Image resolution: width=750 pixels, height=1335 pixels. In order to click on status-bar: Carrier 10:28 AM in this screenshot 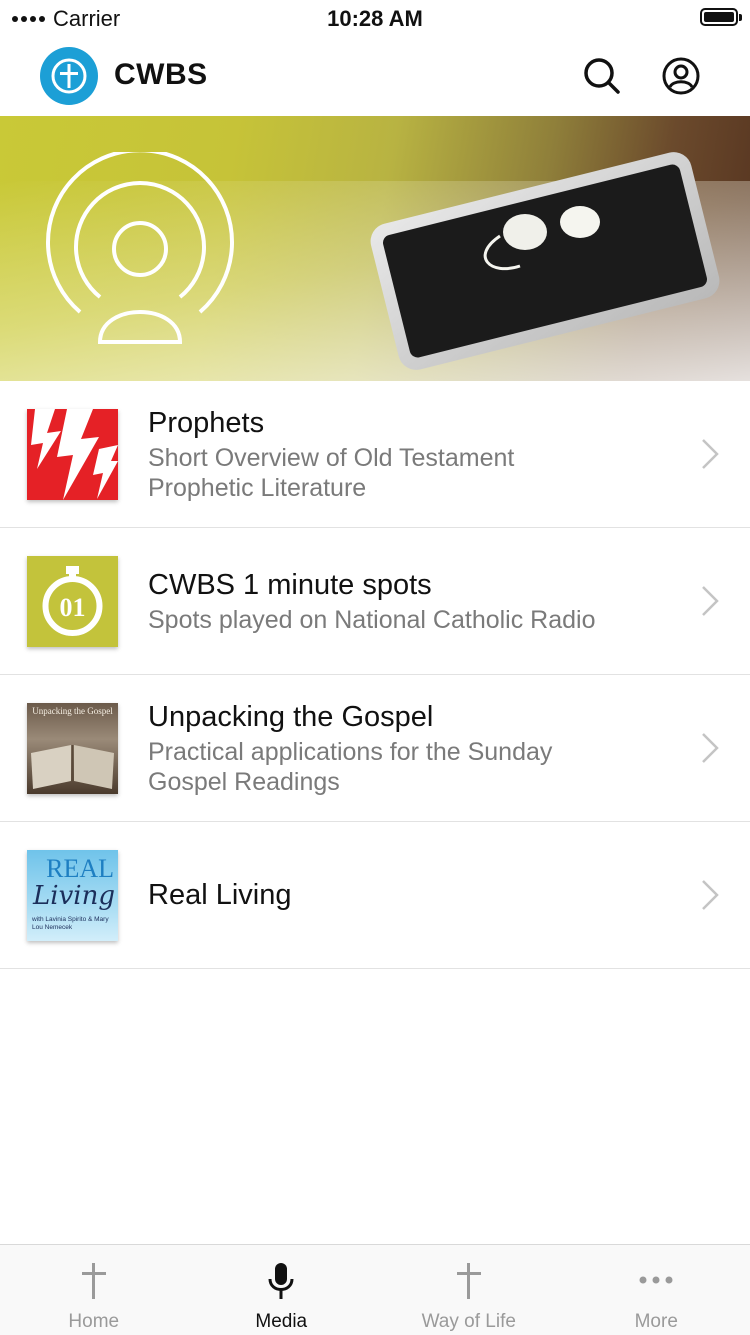, I will do `click(375, 18)`.